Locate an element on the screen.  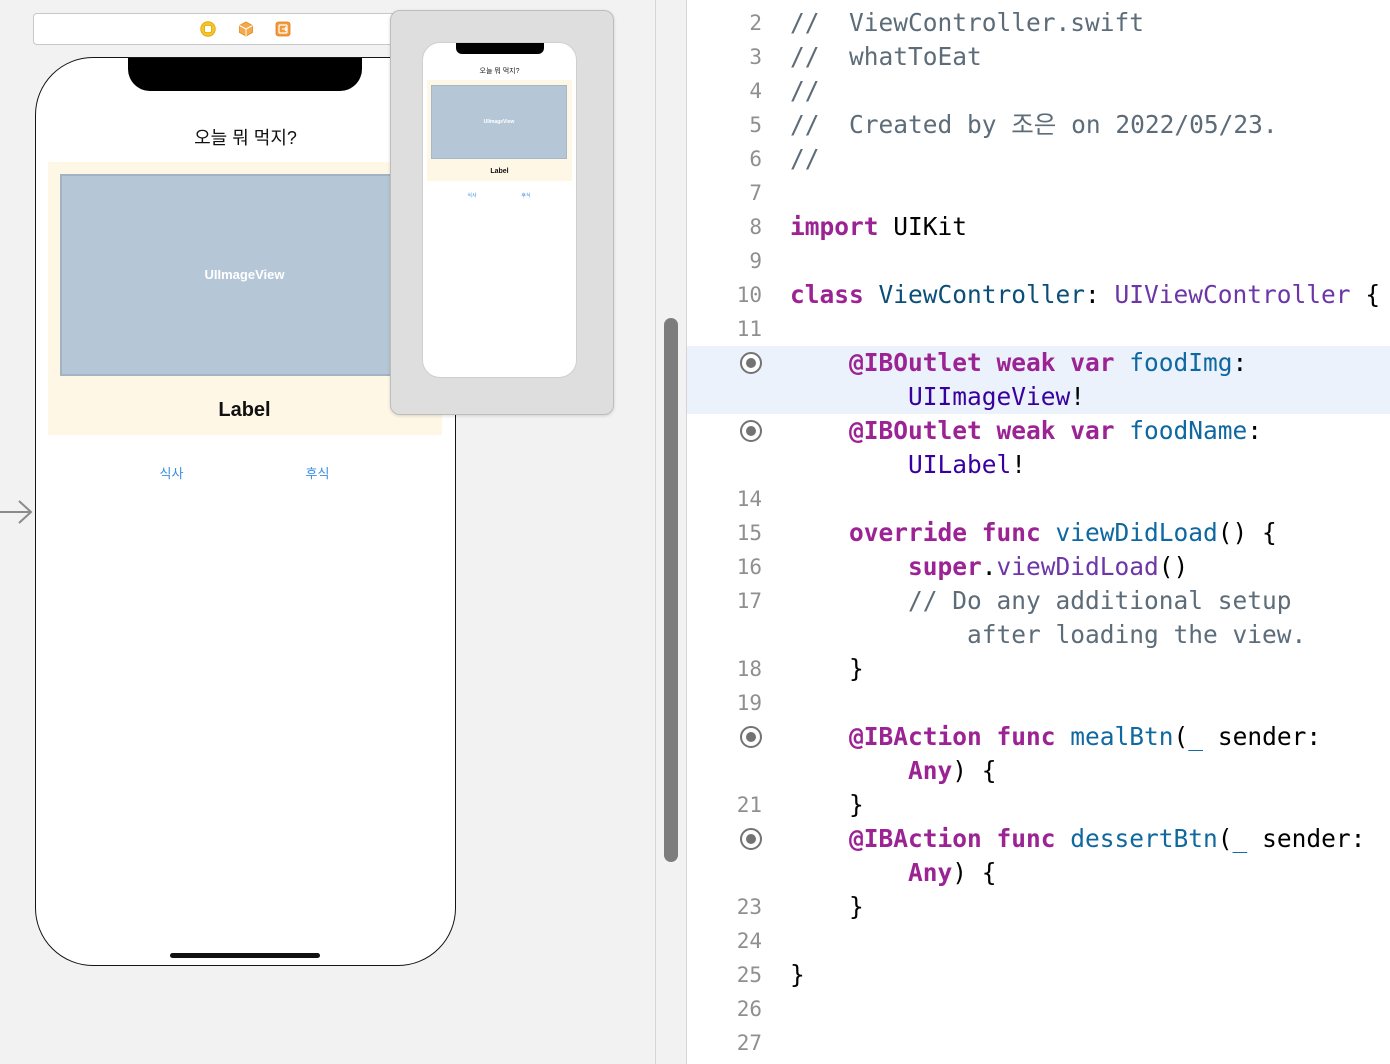
code-text: after loading the view. is located at coordinates (1048, 635).